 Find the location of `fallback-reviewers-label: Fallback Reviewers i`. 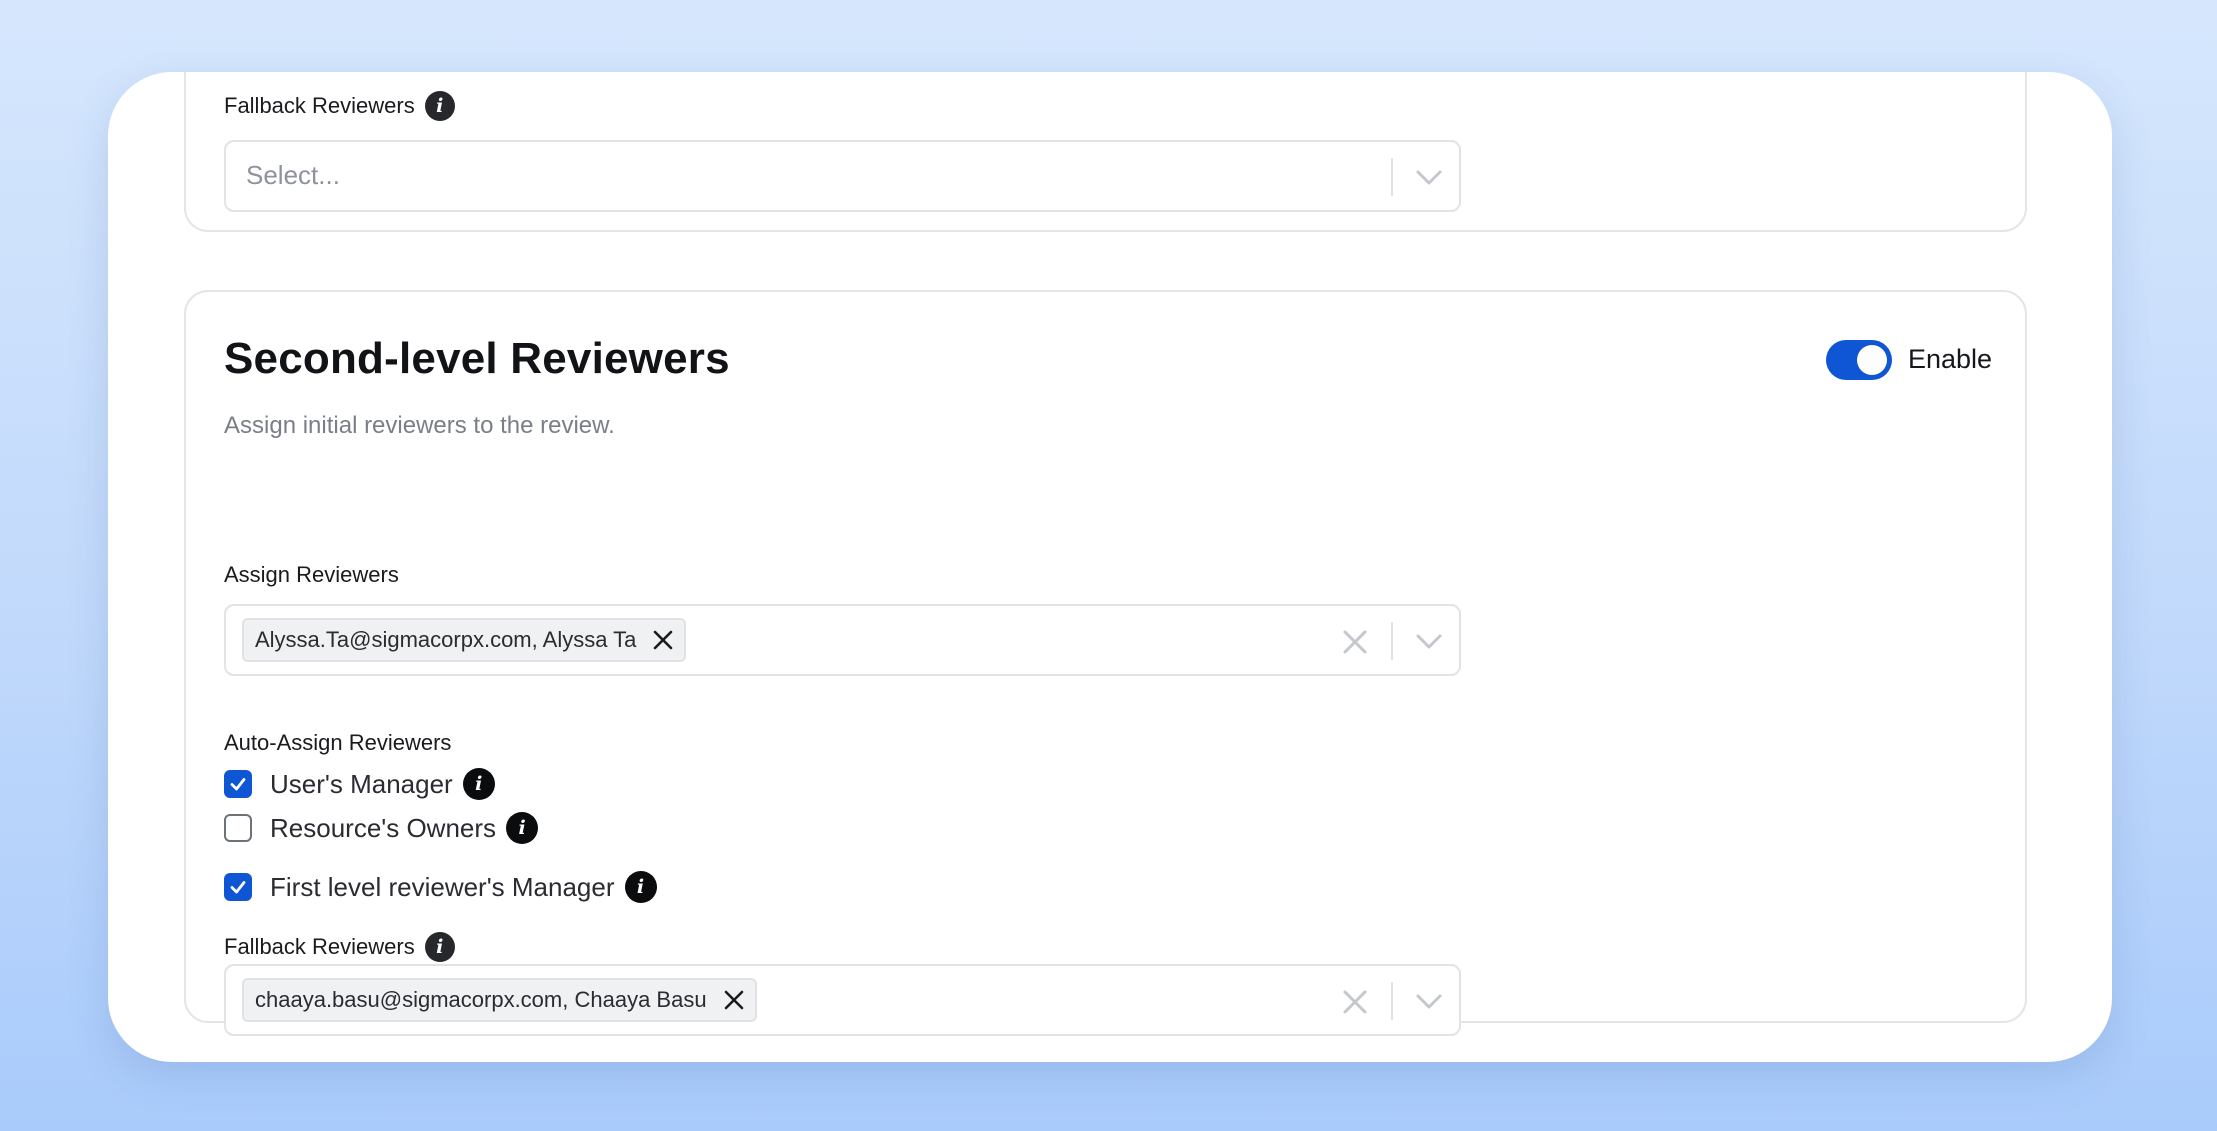

fallback-reviewers-label: Fallback Reviewers i is located at coordinates (339, 947).